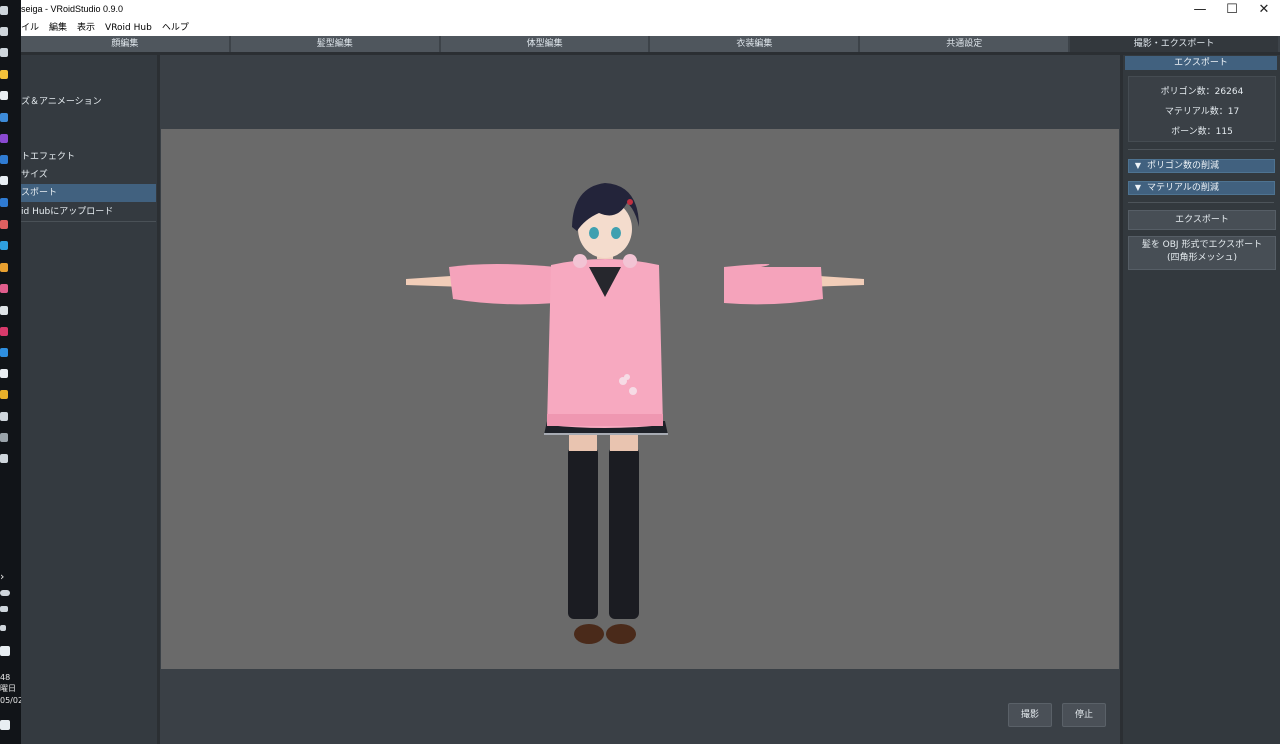  I want to click on mode-tab-bar: 顔編集 髪型編集 体型編集 衣装編集 共通設定 撮影・エクスポート, so click(650, 44).